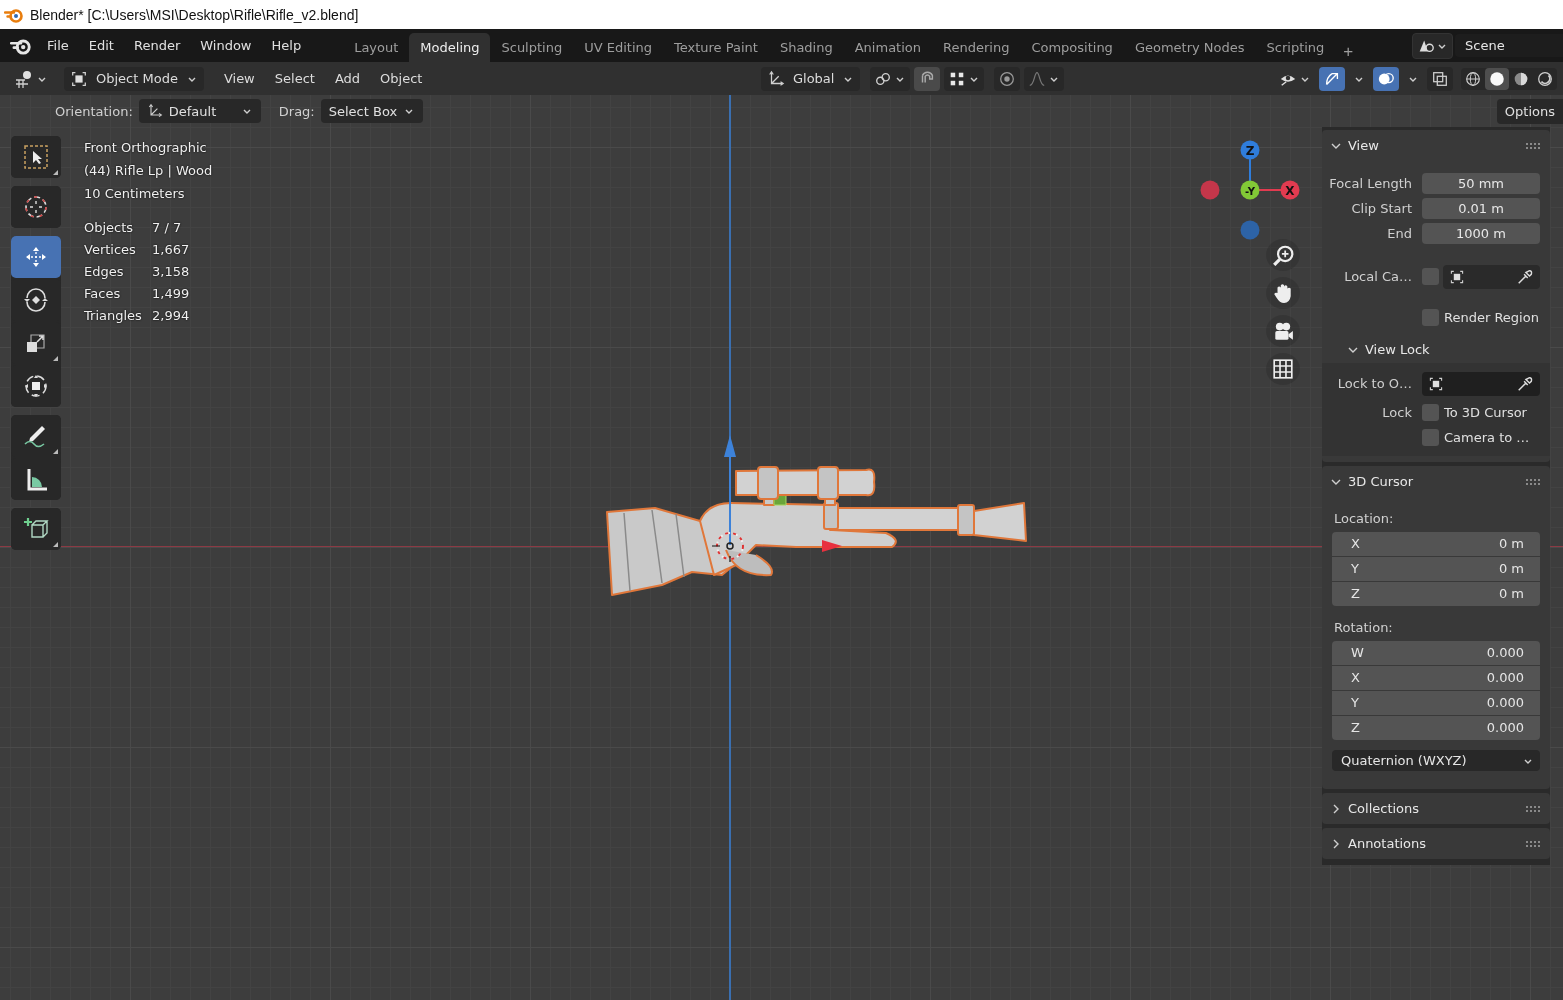 The width and height of the screenshot is (1563, 1000). I want to click on menu-item: Select, so click(294, 78).